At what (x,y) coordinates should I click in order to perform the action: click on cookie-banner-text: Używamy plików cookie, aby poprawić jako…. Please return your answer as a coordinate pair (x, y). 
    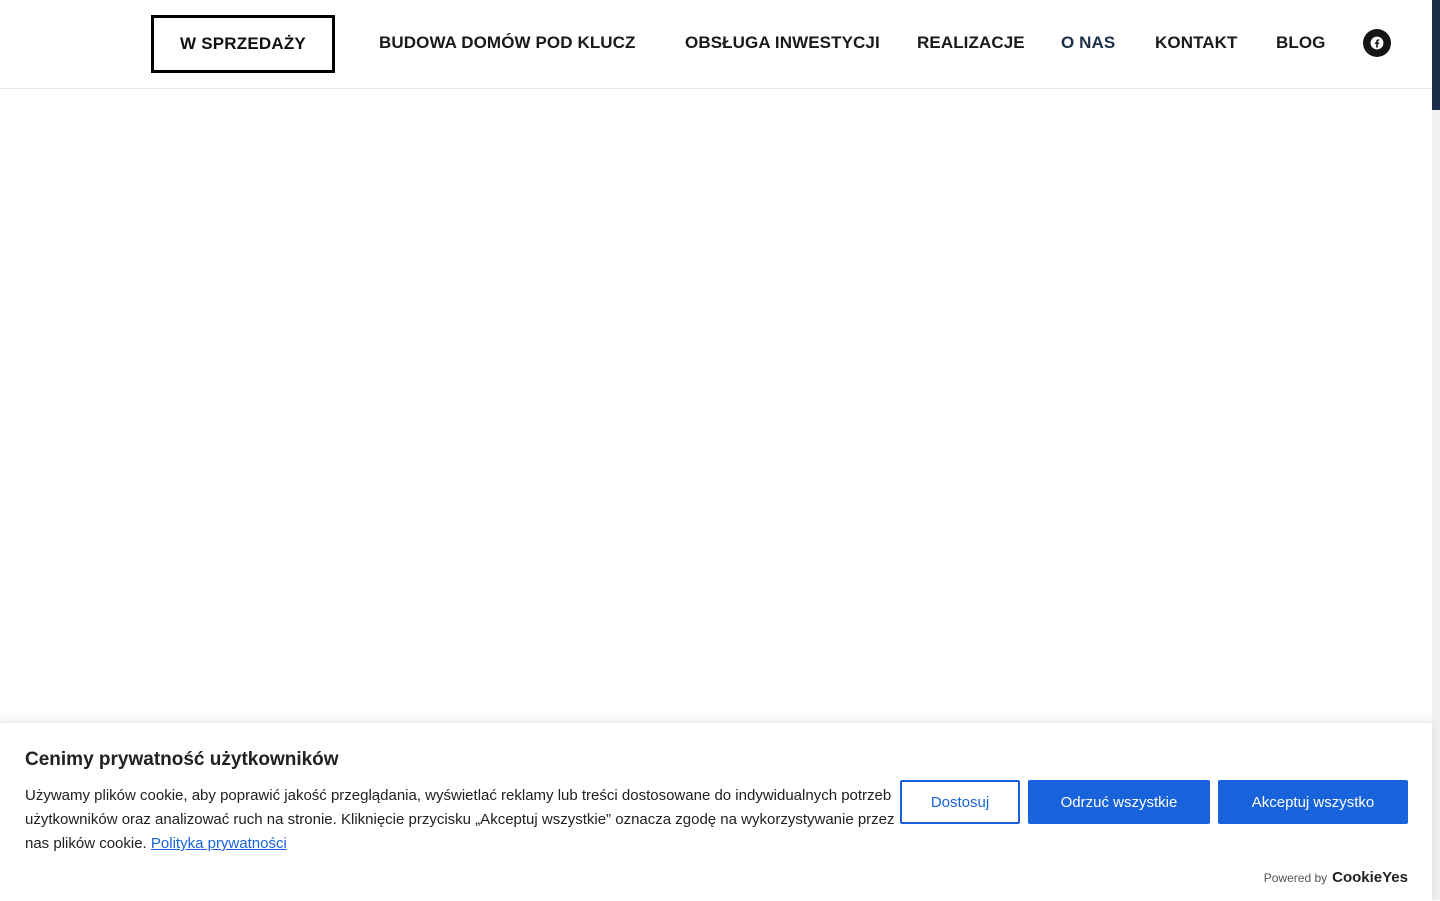
    Looking at the image, I should click on (460, 820).